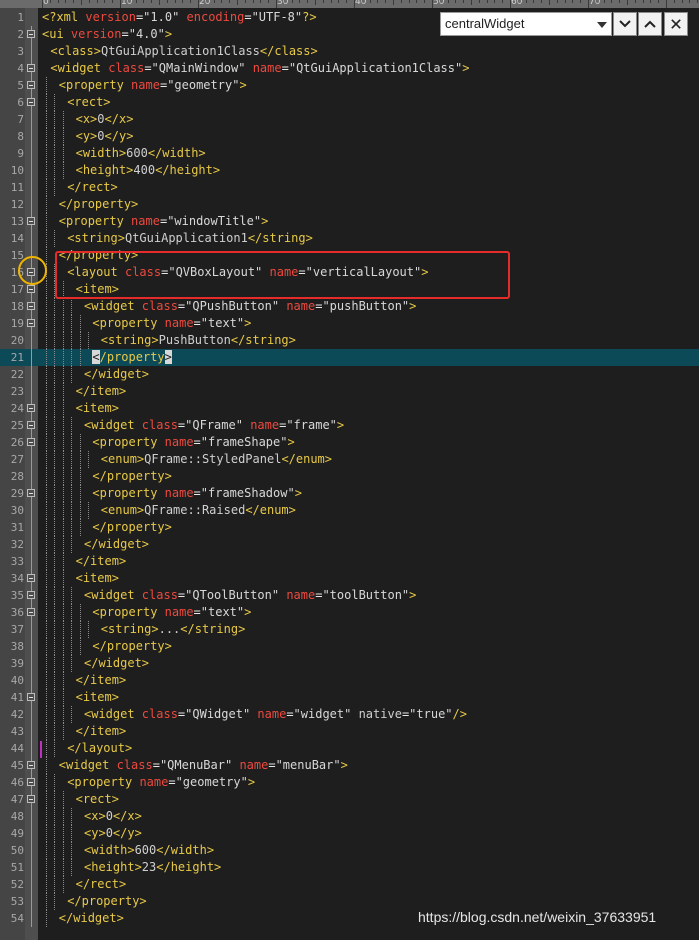 The width and height of the screenshot is (699, 940). What do you see at coordinates (349, 663) in the screenshot?
I see `code-line: 39 </widget>` at bounding box center [349, 663].